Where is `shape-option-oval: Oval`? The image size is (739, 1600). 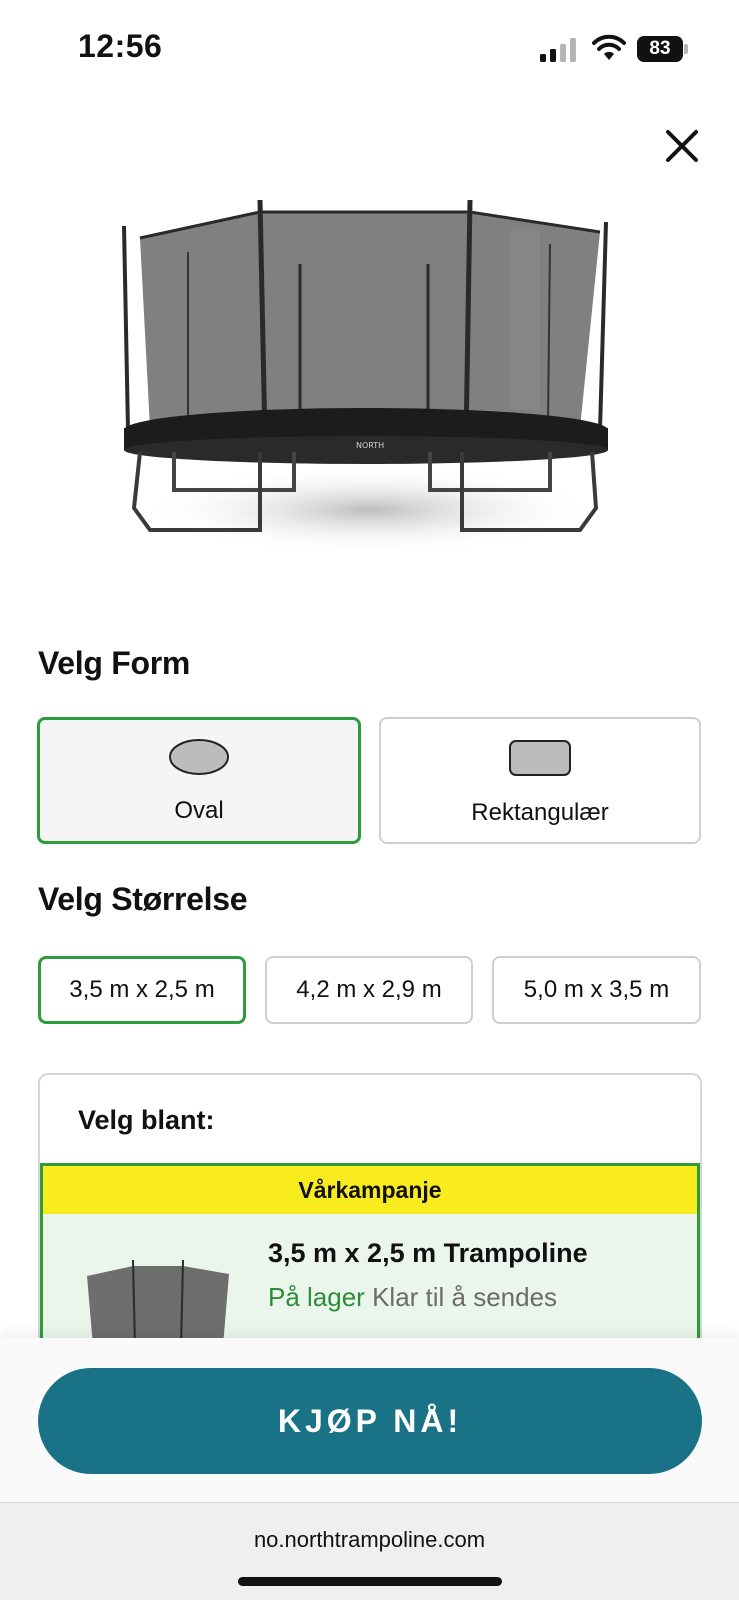
shape-option-oval: Oval is located at coordinates (199, 780).